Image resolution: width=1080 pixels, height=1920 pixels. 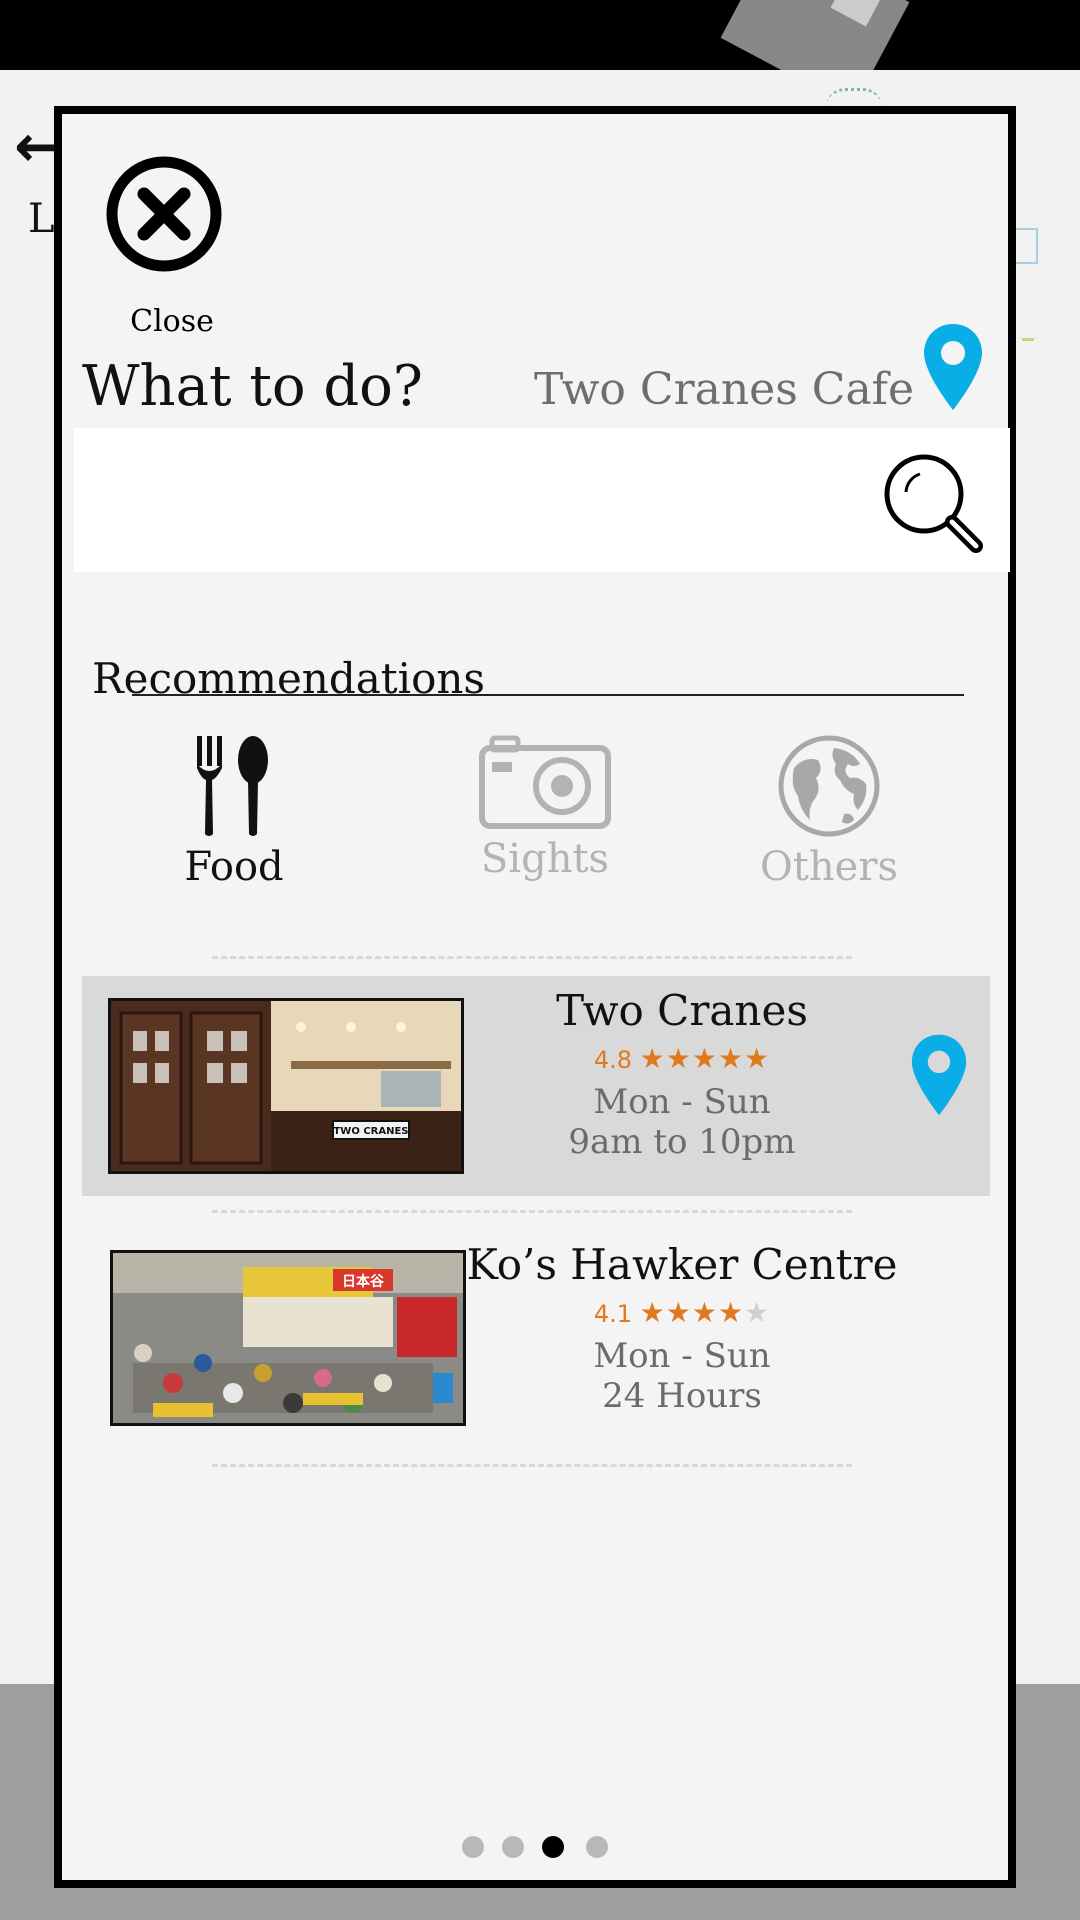 I want to click on status-bar, so click(x=540, y=35).